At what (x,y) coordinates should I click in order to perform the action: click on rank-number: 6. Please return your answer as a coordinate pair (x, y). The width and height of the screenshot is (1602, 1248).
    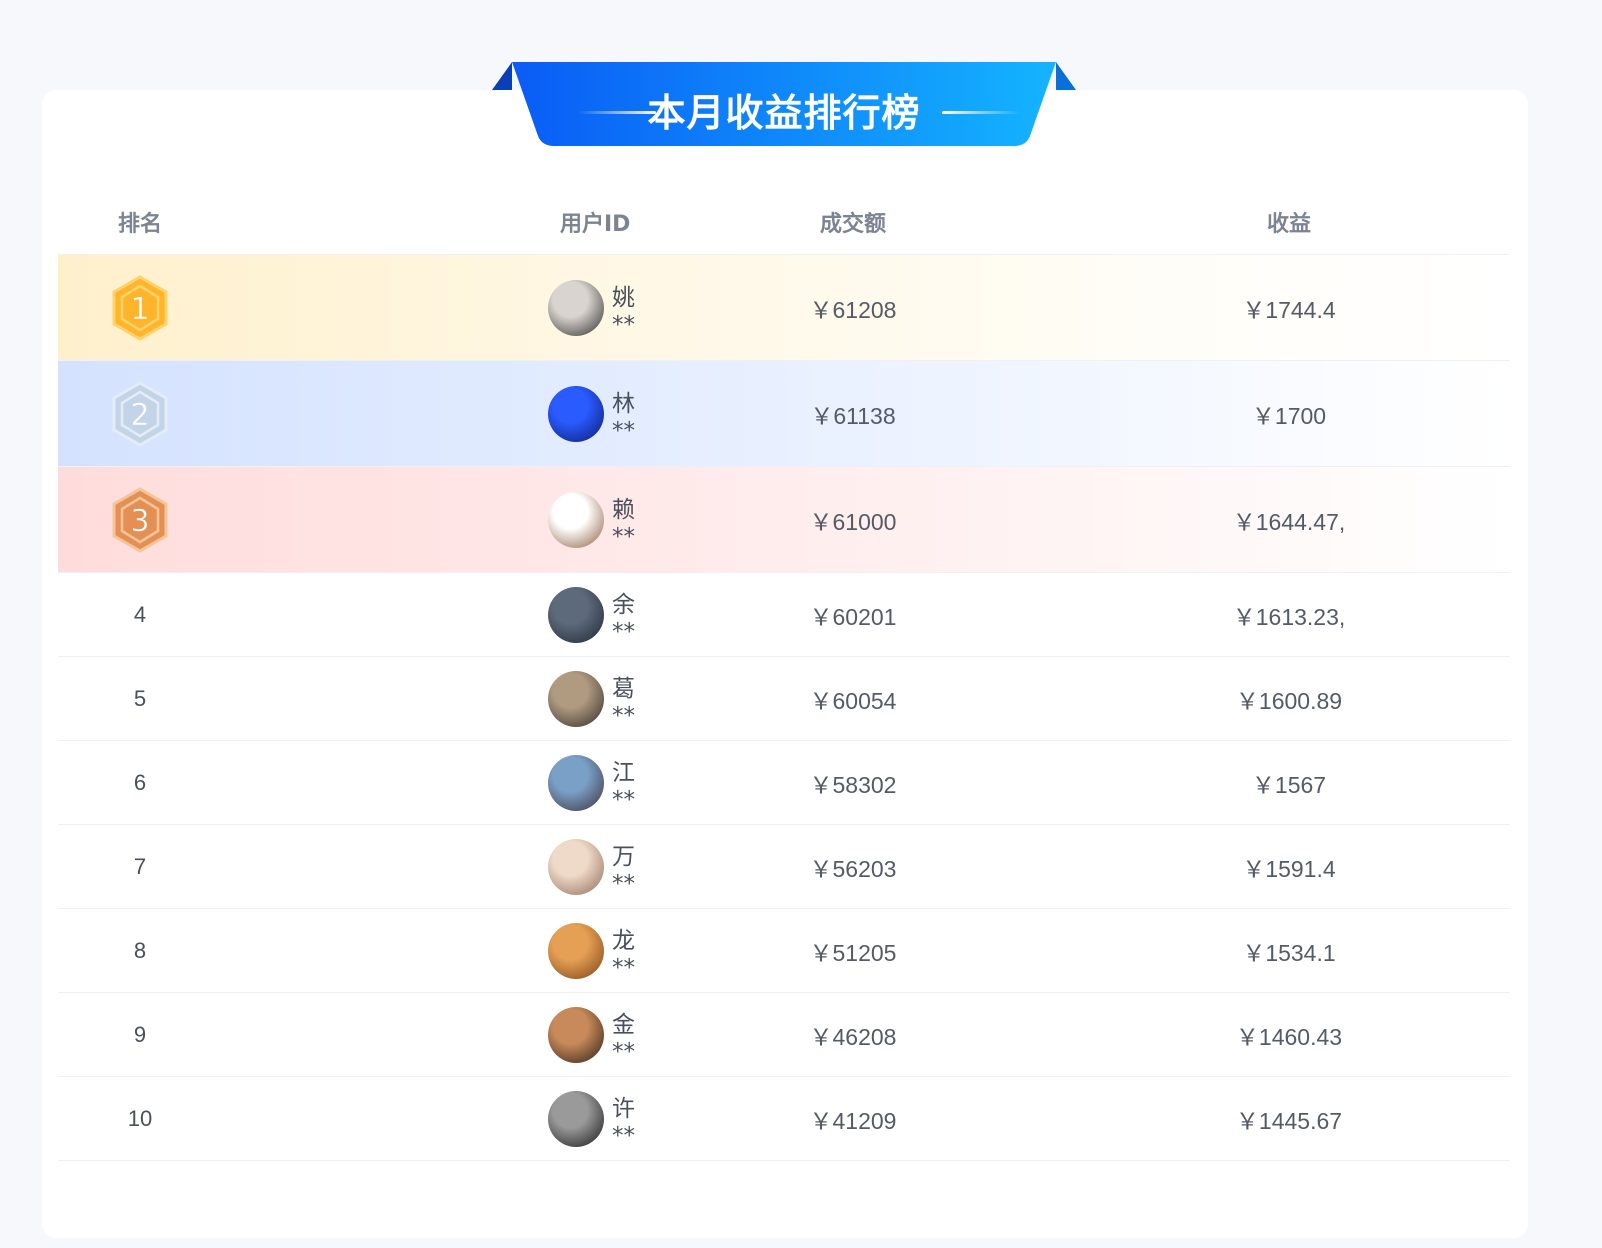
    Looking at the image, I should click on (140, 782).